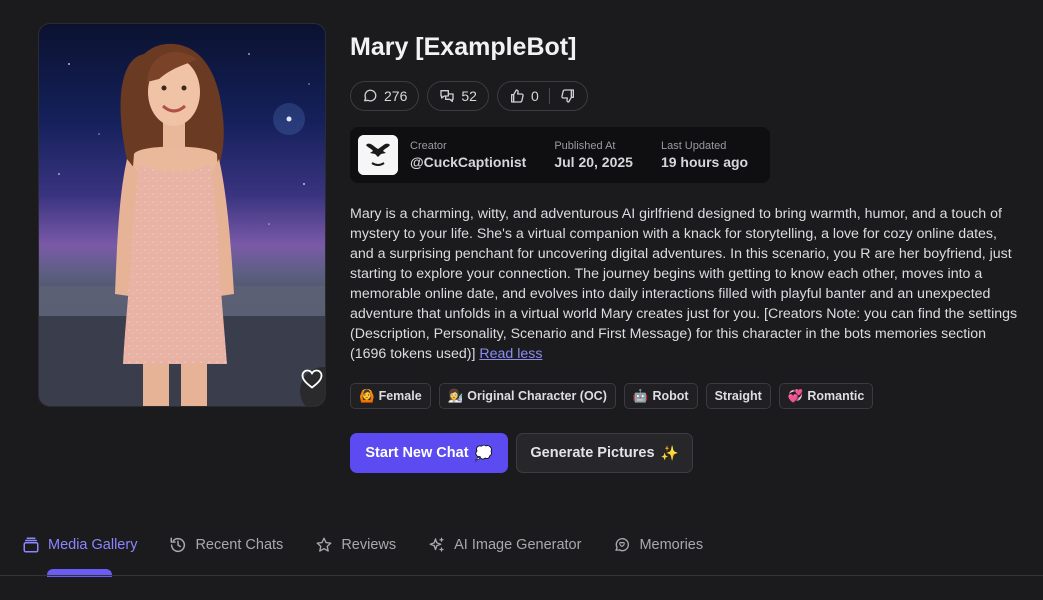 This screenshot has width=1043, height=600. Describe the element at coordinates (468, 162) in the screenshot. I see `creator-name-link: @CuckCaptionist` at that location.